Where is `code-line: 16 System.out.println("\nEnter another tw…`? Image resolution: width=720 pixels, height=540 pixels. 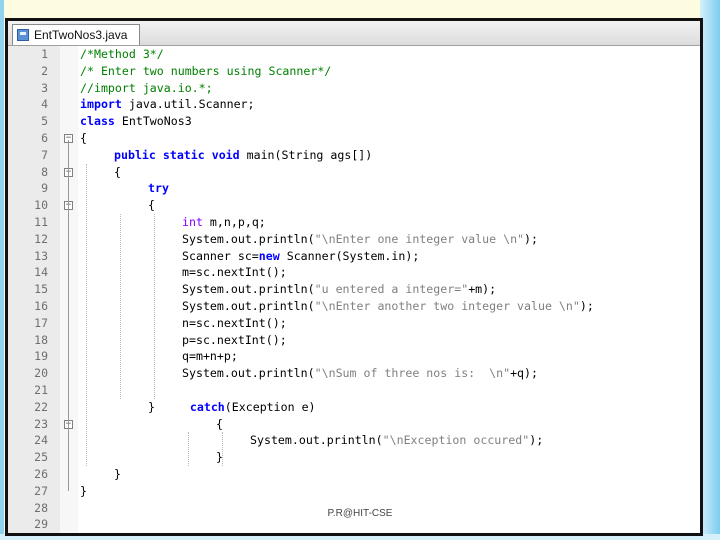 code-line: 16 System.out.println("\nEnter another tw… is located at coordinates (353, 306).